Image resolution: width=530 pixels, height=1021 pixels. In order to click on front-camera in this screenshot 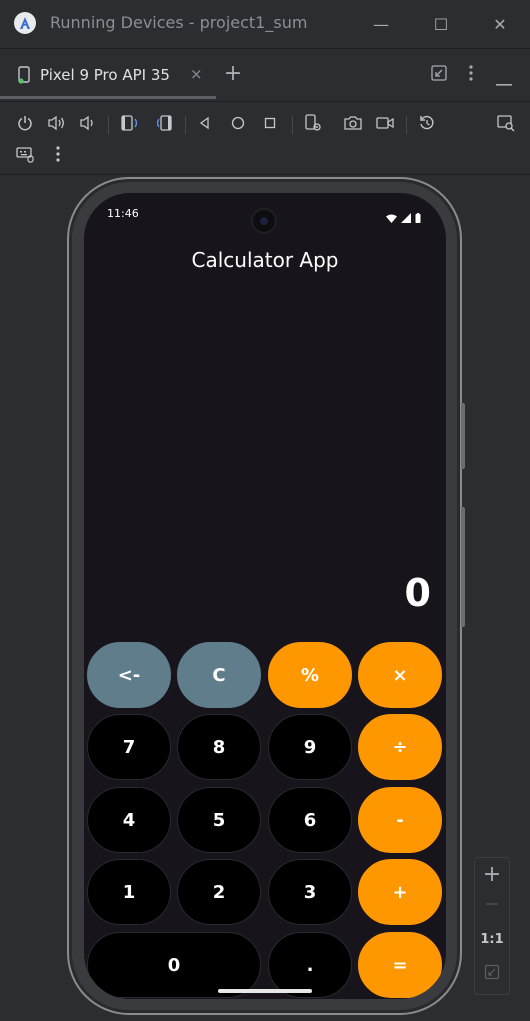, I will do `click(264, 221)`.